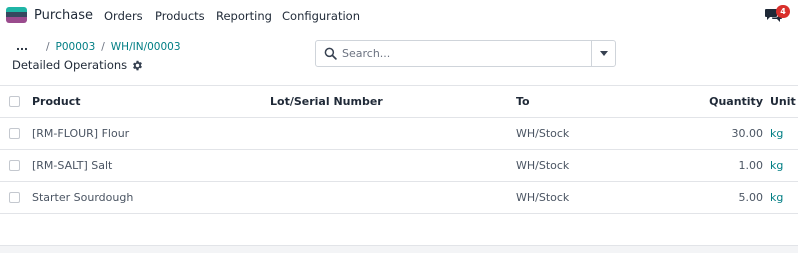  What do you see at coordinates (70, 65) in the screenshot?
I see `page-title: Detailed Operations` at bounding box center [70, 65].